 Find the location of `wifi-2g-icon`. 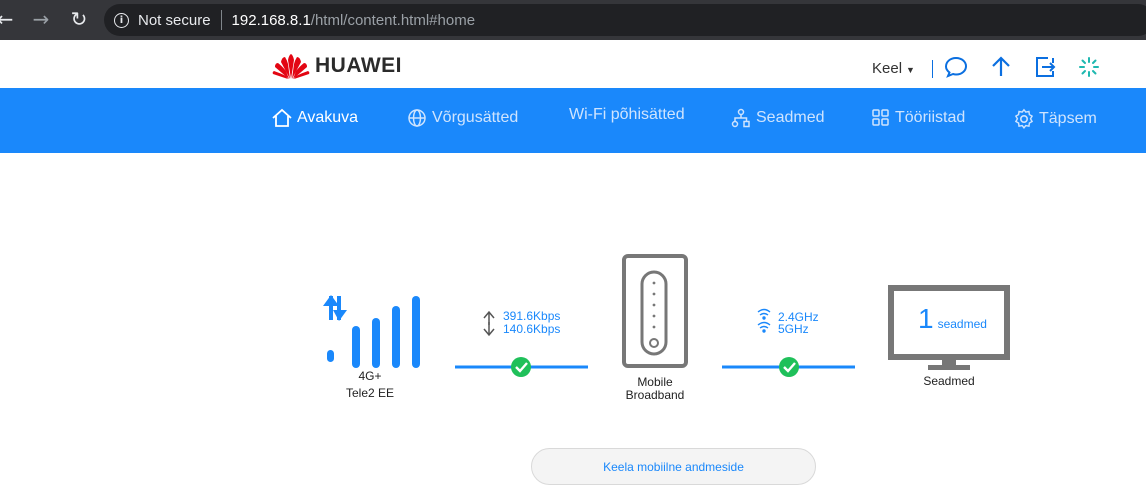

wifi-2g-icon is located at coordinates (764, 314).